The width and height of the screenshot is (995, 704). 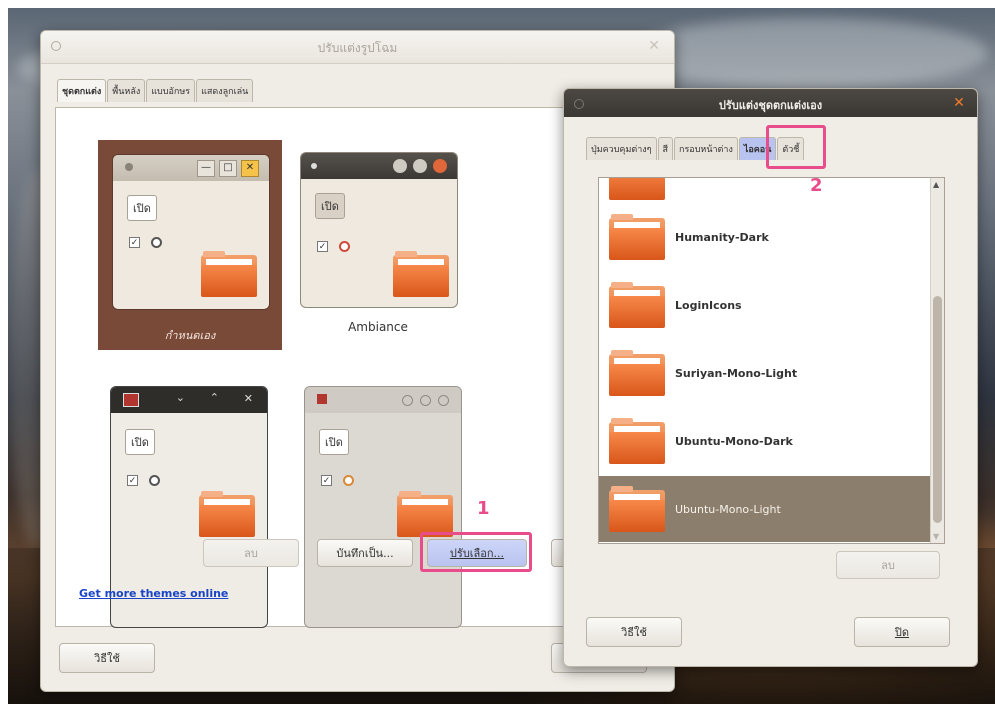 What do you see at coordinates (902, 632) in the screenshot?
I see `close-button: ปิด` at bounding box center [902, 632].